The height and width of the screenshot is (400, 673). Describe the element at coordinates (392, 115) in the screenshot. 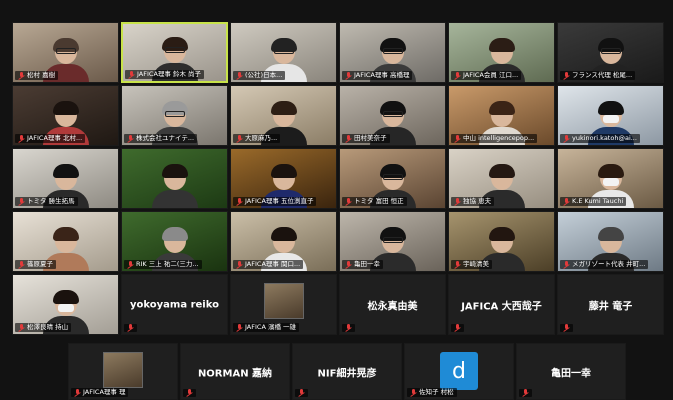

I see `participant-tile: 田村美奈子` at that location.